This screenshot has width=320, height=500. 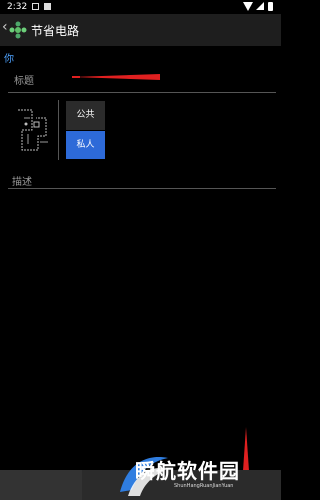 I want to click on back-chevron-icon: ‹, so click(x=5, y=27).